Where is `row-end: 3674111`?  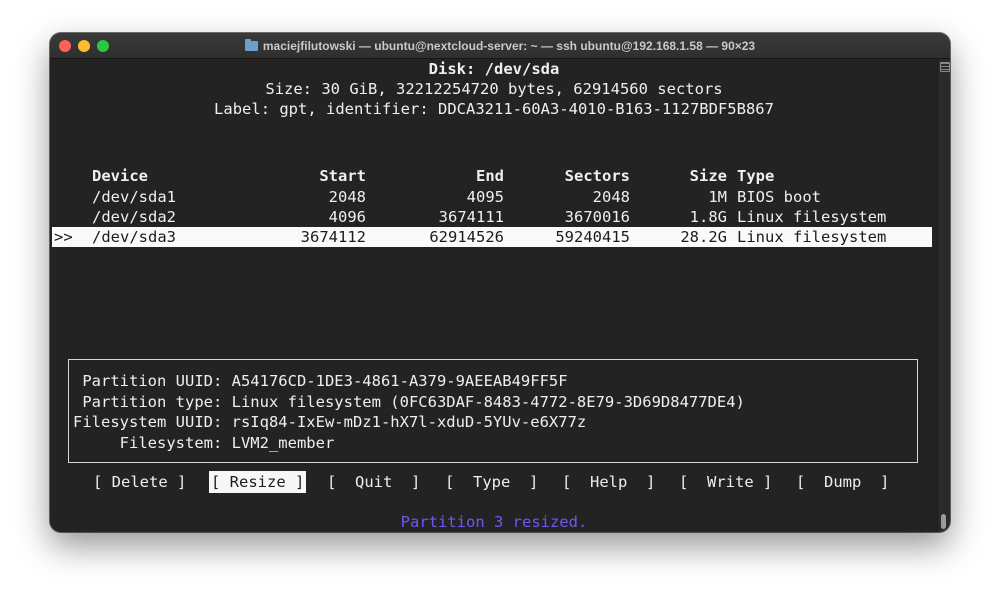
row-end: 3674111 is located at coordinates (471, 217).